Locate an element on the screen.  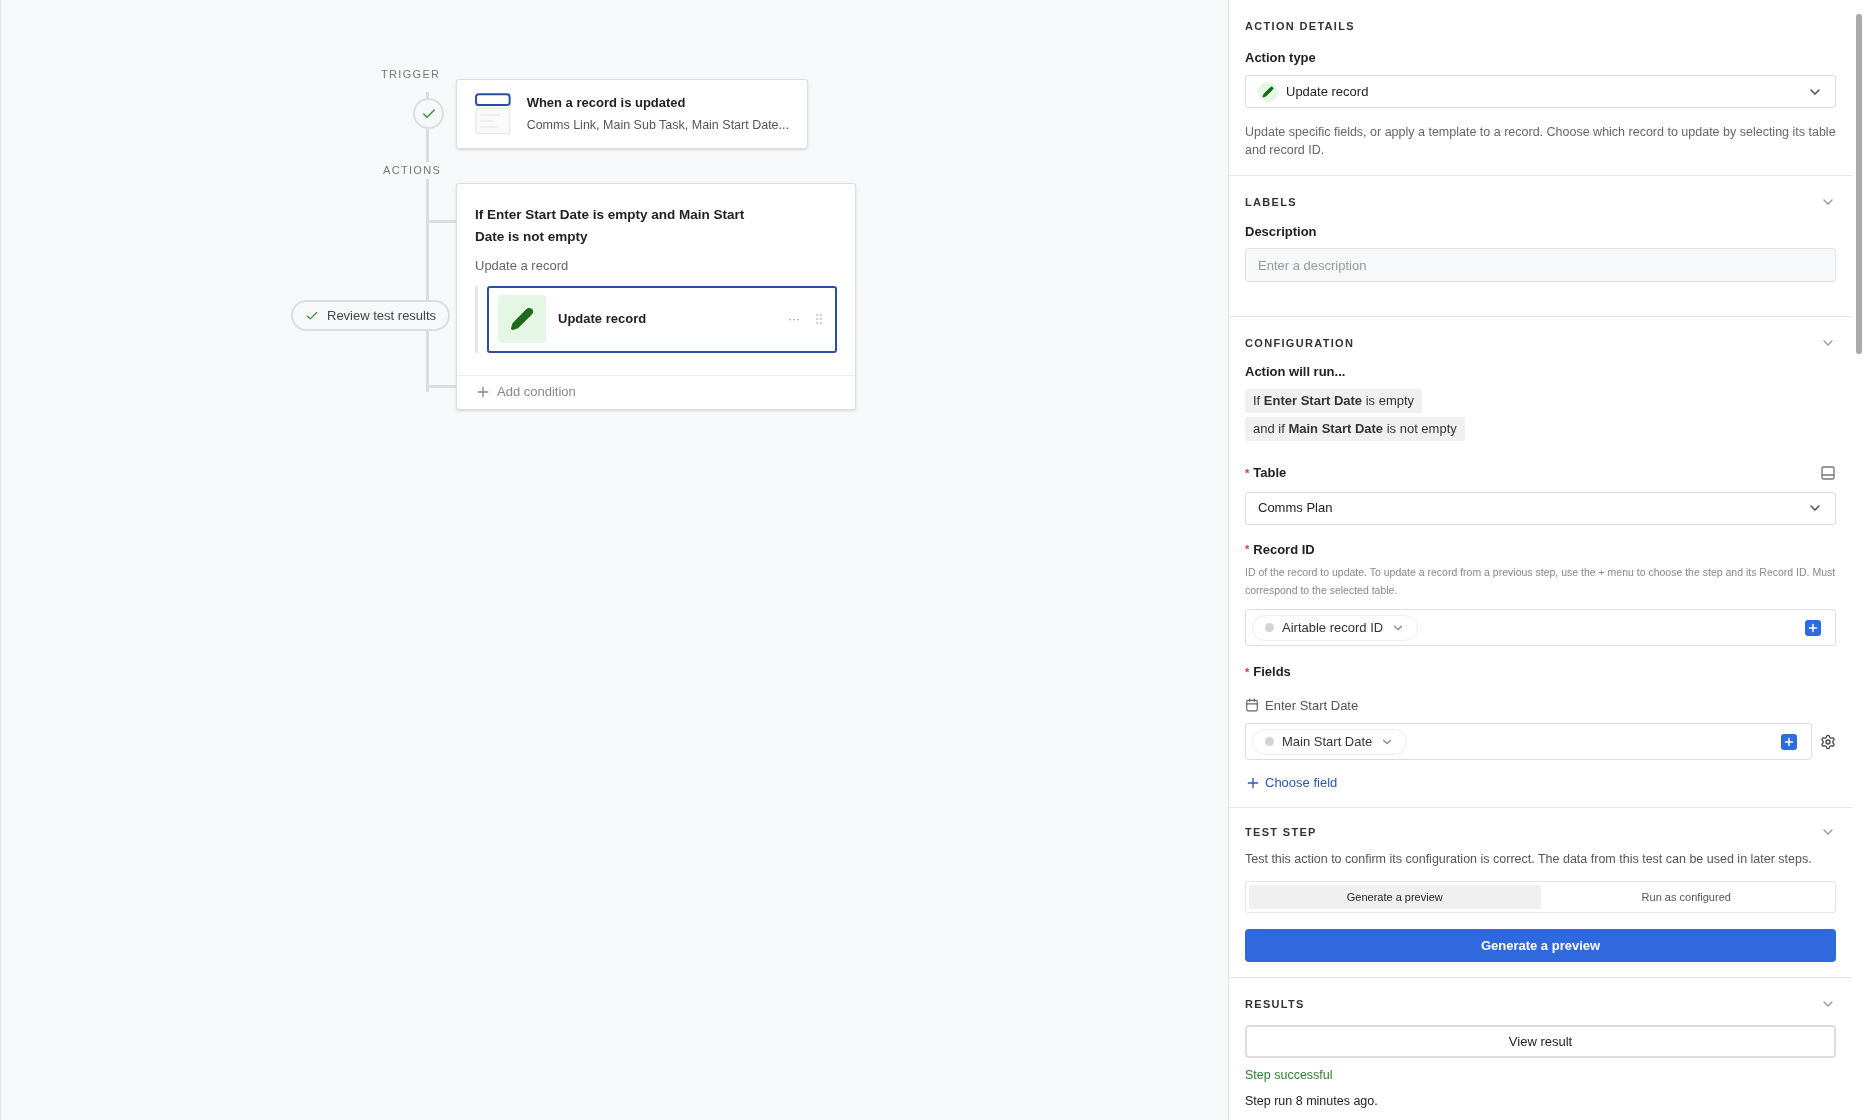
field-label: Table is located at coordinates (1270, 473).